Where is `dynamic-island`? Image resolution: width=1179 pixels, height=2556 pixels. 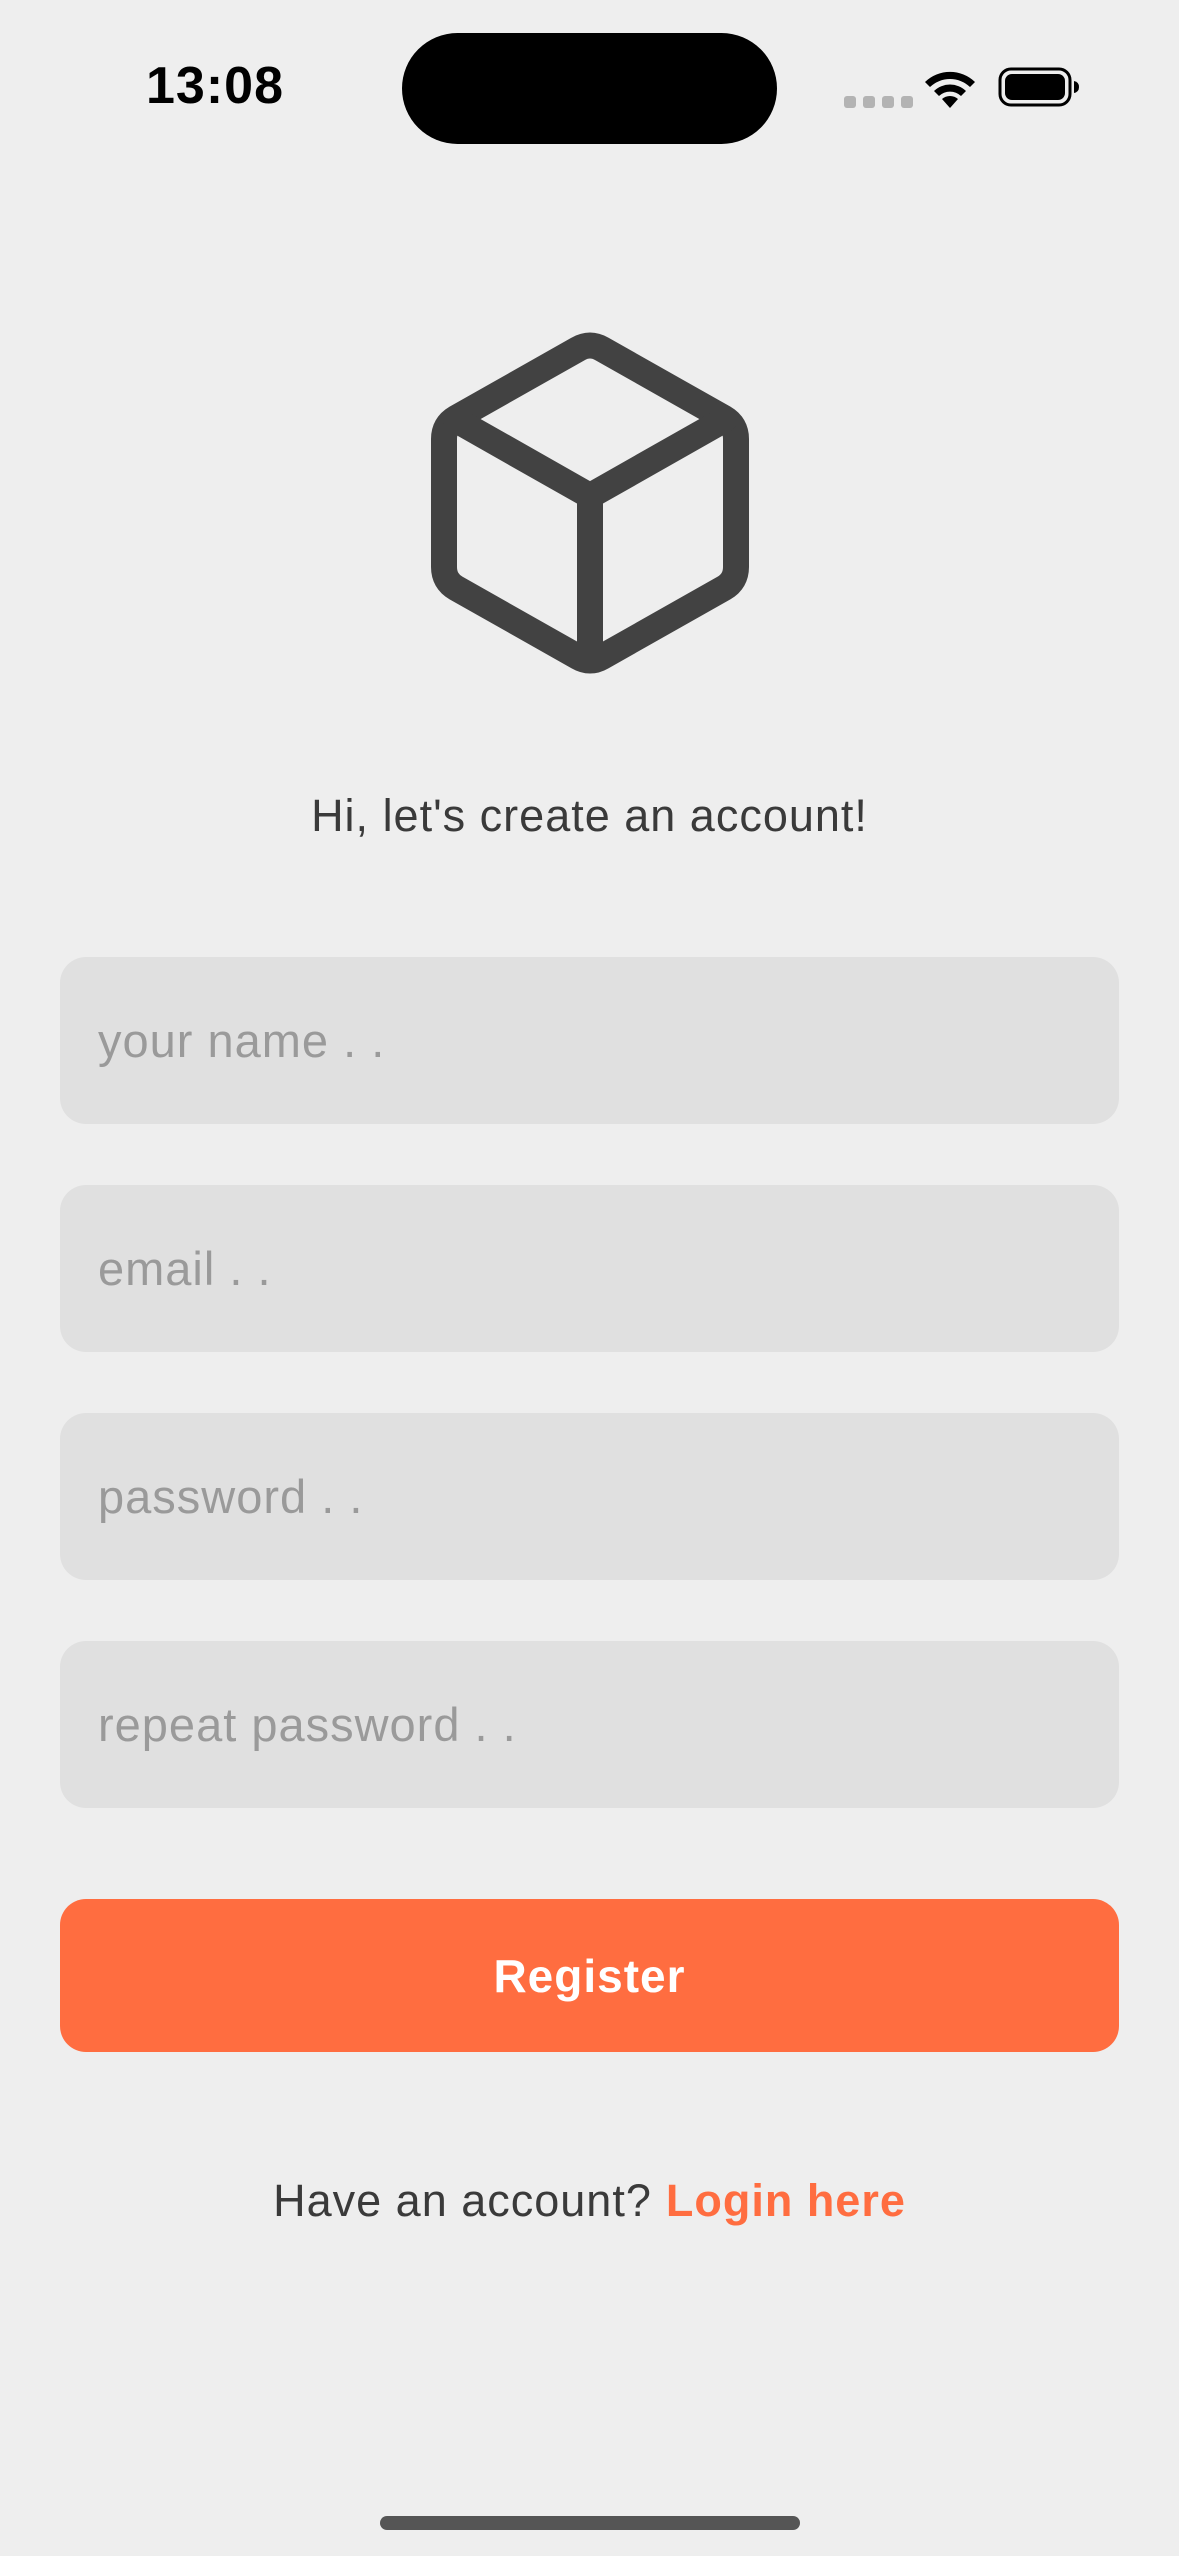
dynamic-island is located at coordinates (589, 88).